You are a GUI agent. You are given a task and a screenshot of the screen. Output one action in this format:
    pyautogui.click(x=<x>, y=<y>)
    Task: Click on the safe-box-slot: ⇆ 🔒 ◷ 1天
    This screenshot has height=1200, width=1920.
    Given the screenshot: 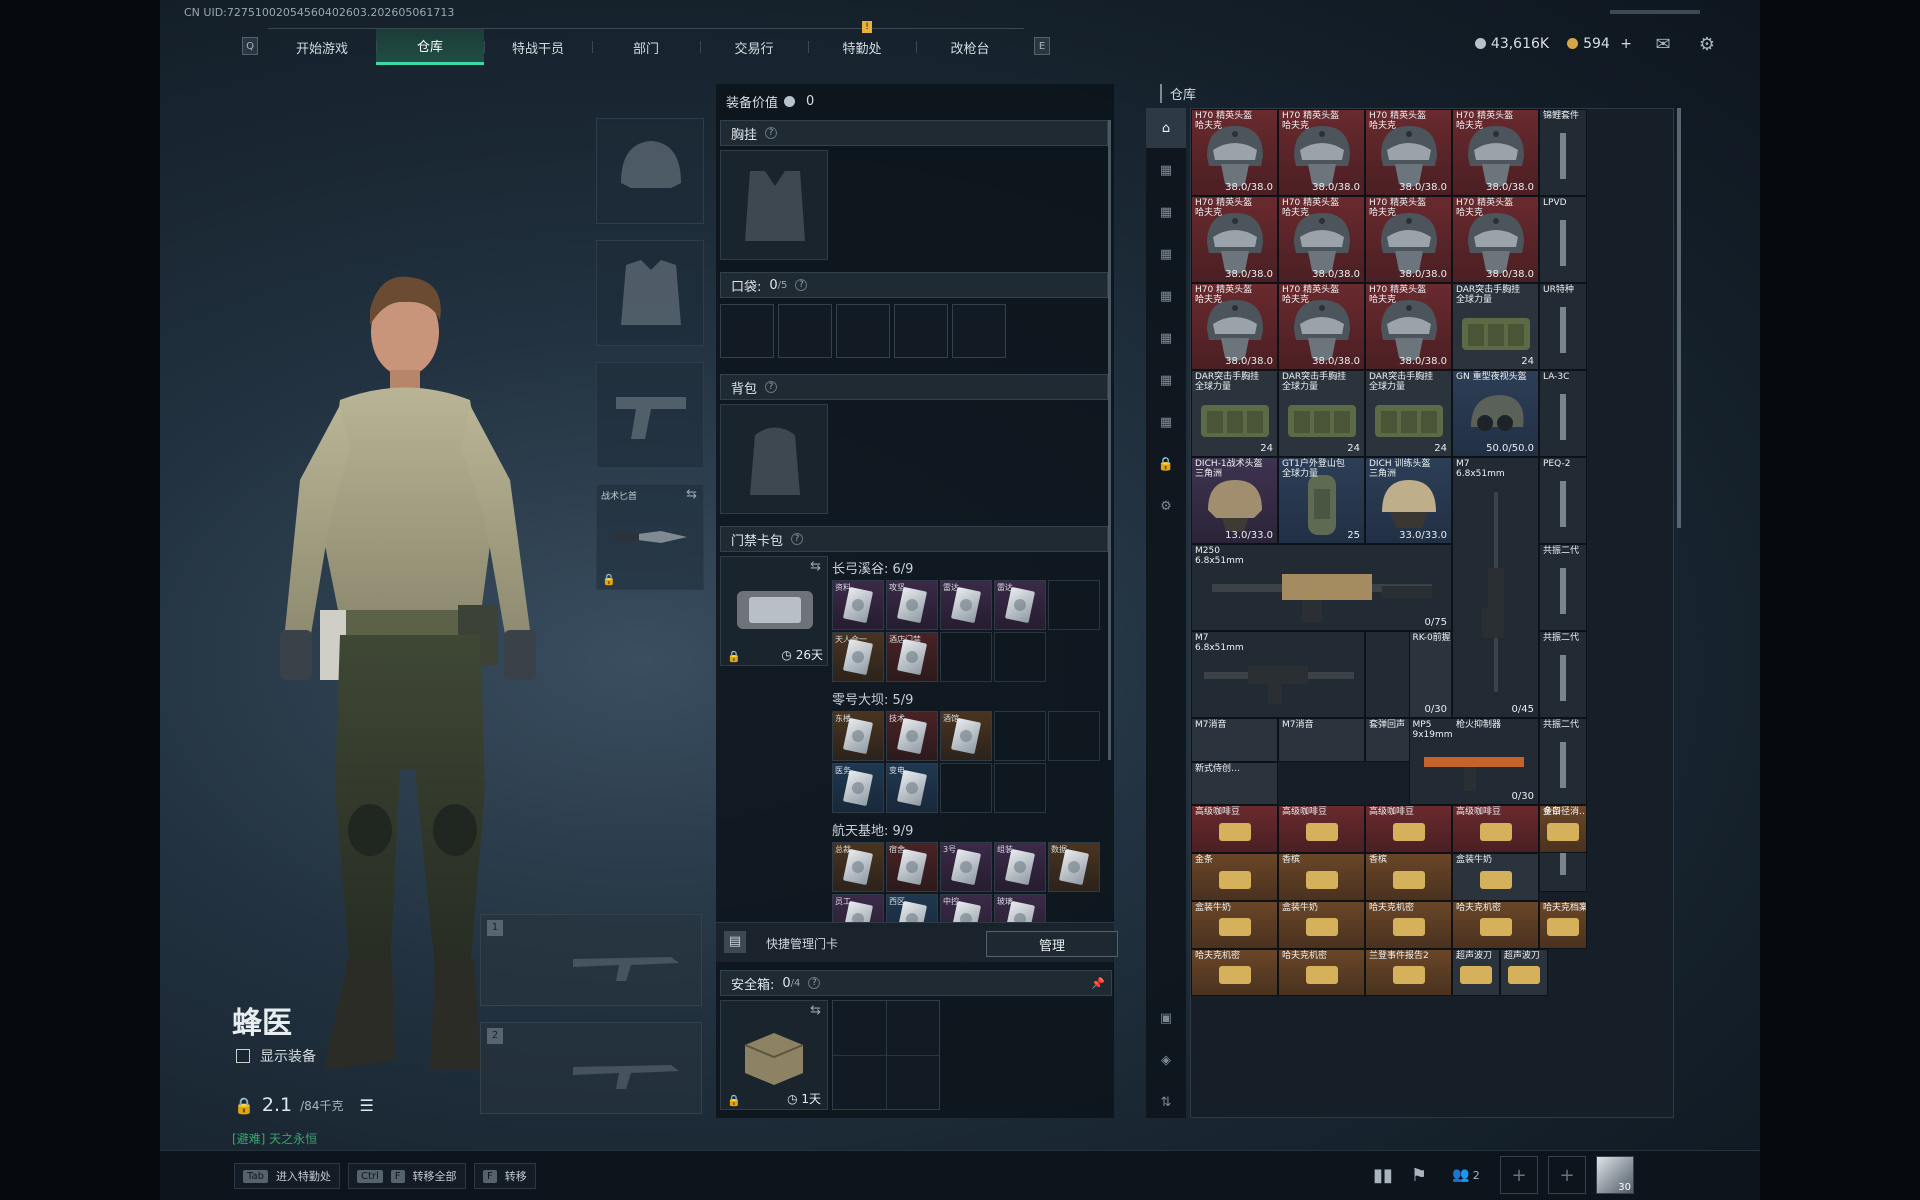 What is the action you would take?
    pyautogui.click(x=774, y=1055)
    